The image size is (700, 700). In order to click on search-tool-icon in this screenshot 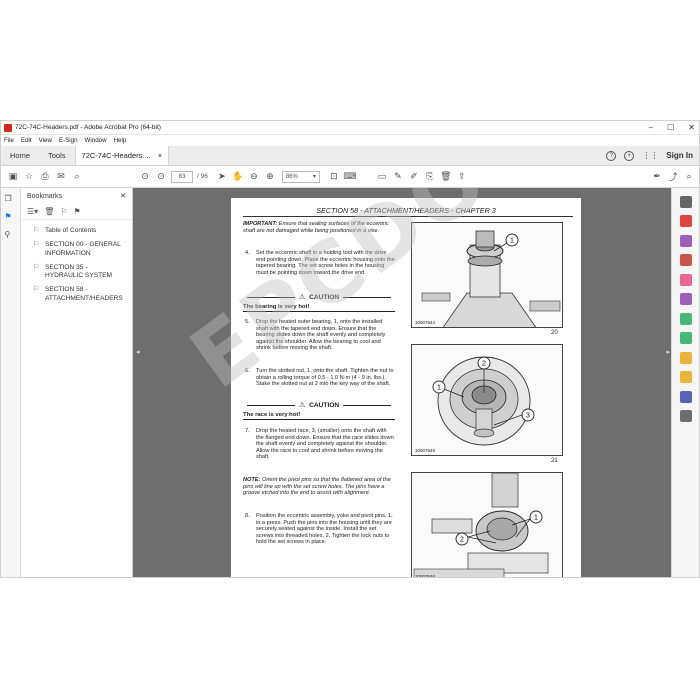, I will do `click(685, 201)`.